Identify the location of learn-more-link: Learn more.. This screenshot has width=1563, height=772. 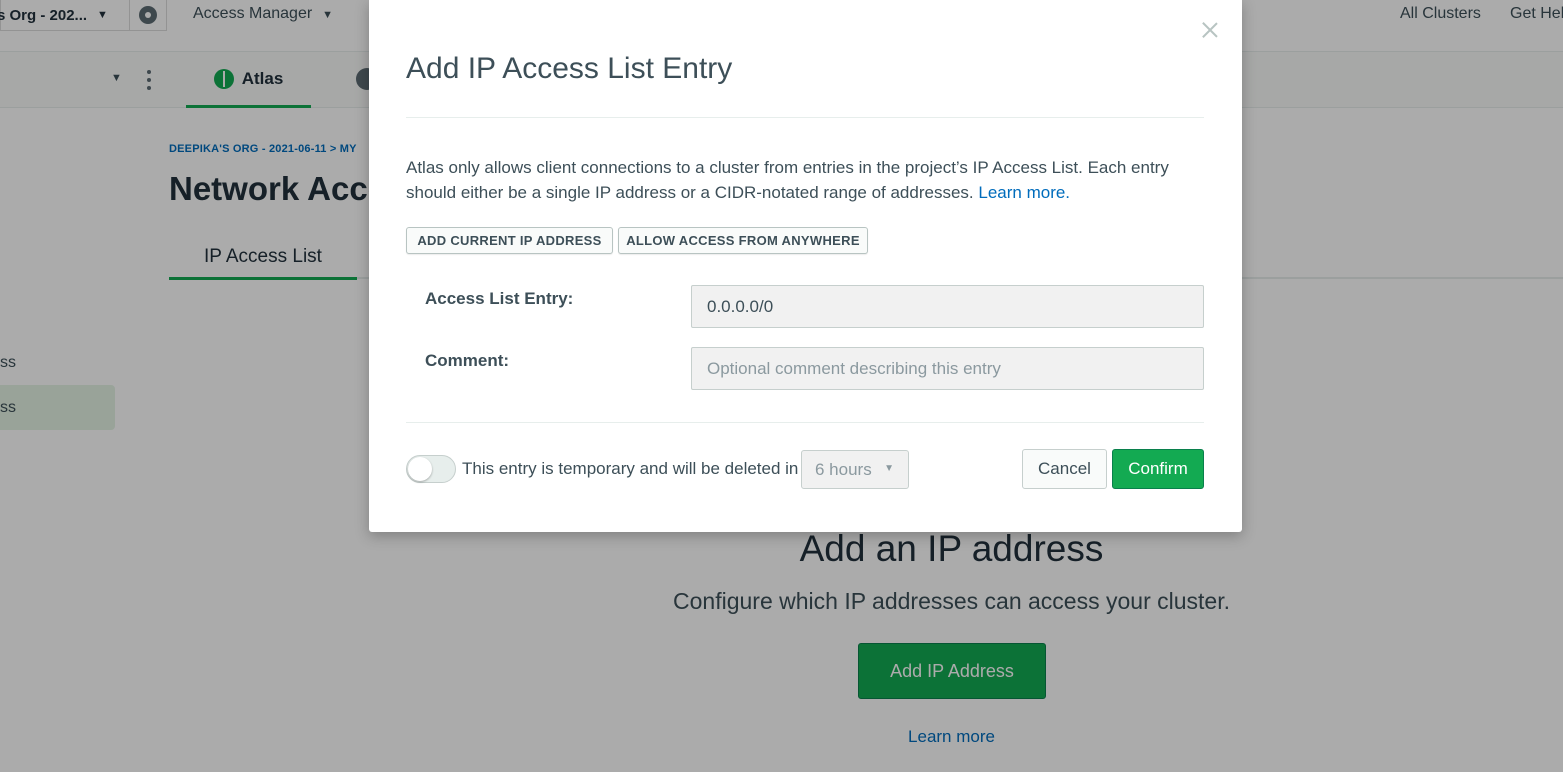
(1024, 192).